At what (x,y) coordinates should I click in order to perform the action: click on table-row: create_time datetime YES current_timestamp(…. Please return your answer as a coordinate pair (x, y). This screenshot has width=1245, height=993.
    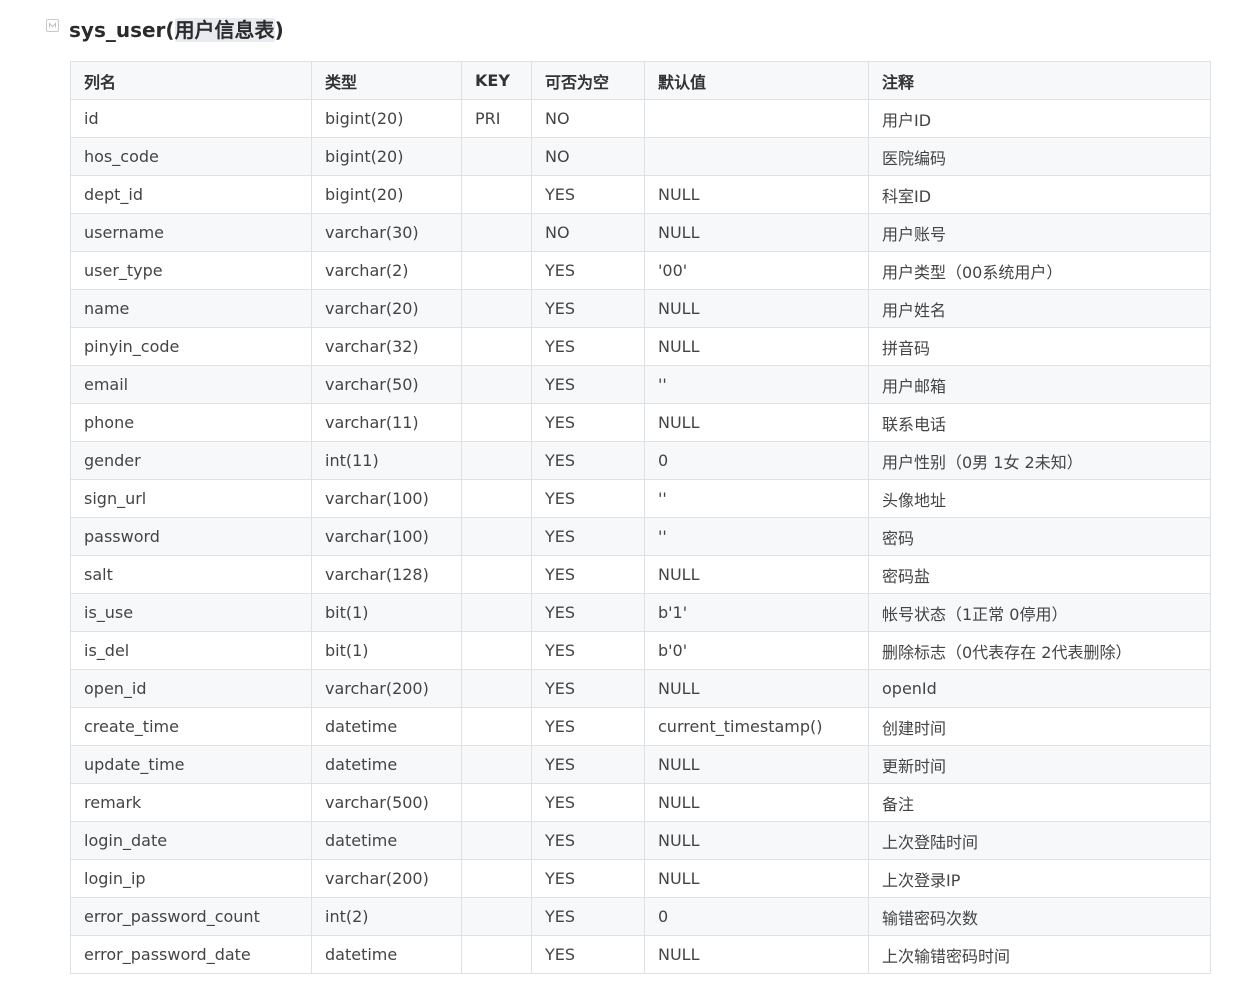
    Looking at the image, I should click on (640, 726).